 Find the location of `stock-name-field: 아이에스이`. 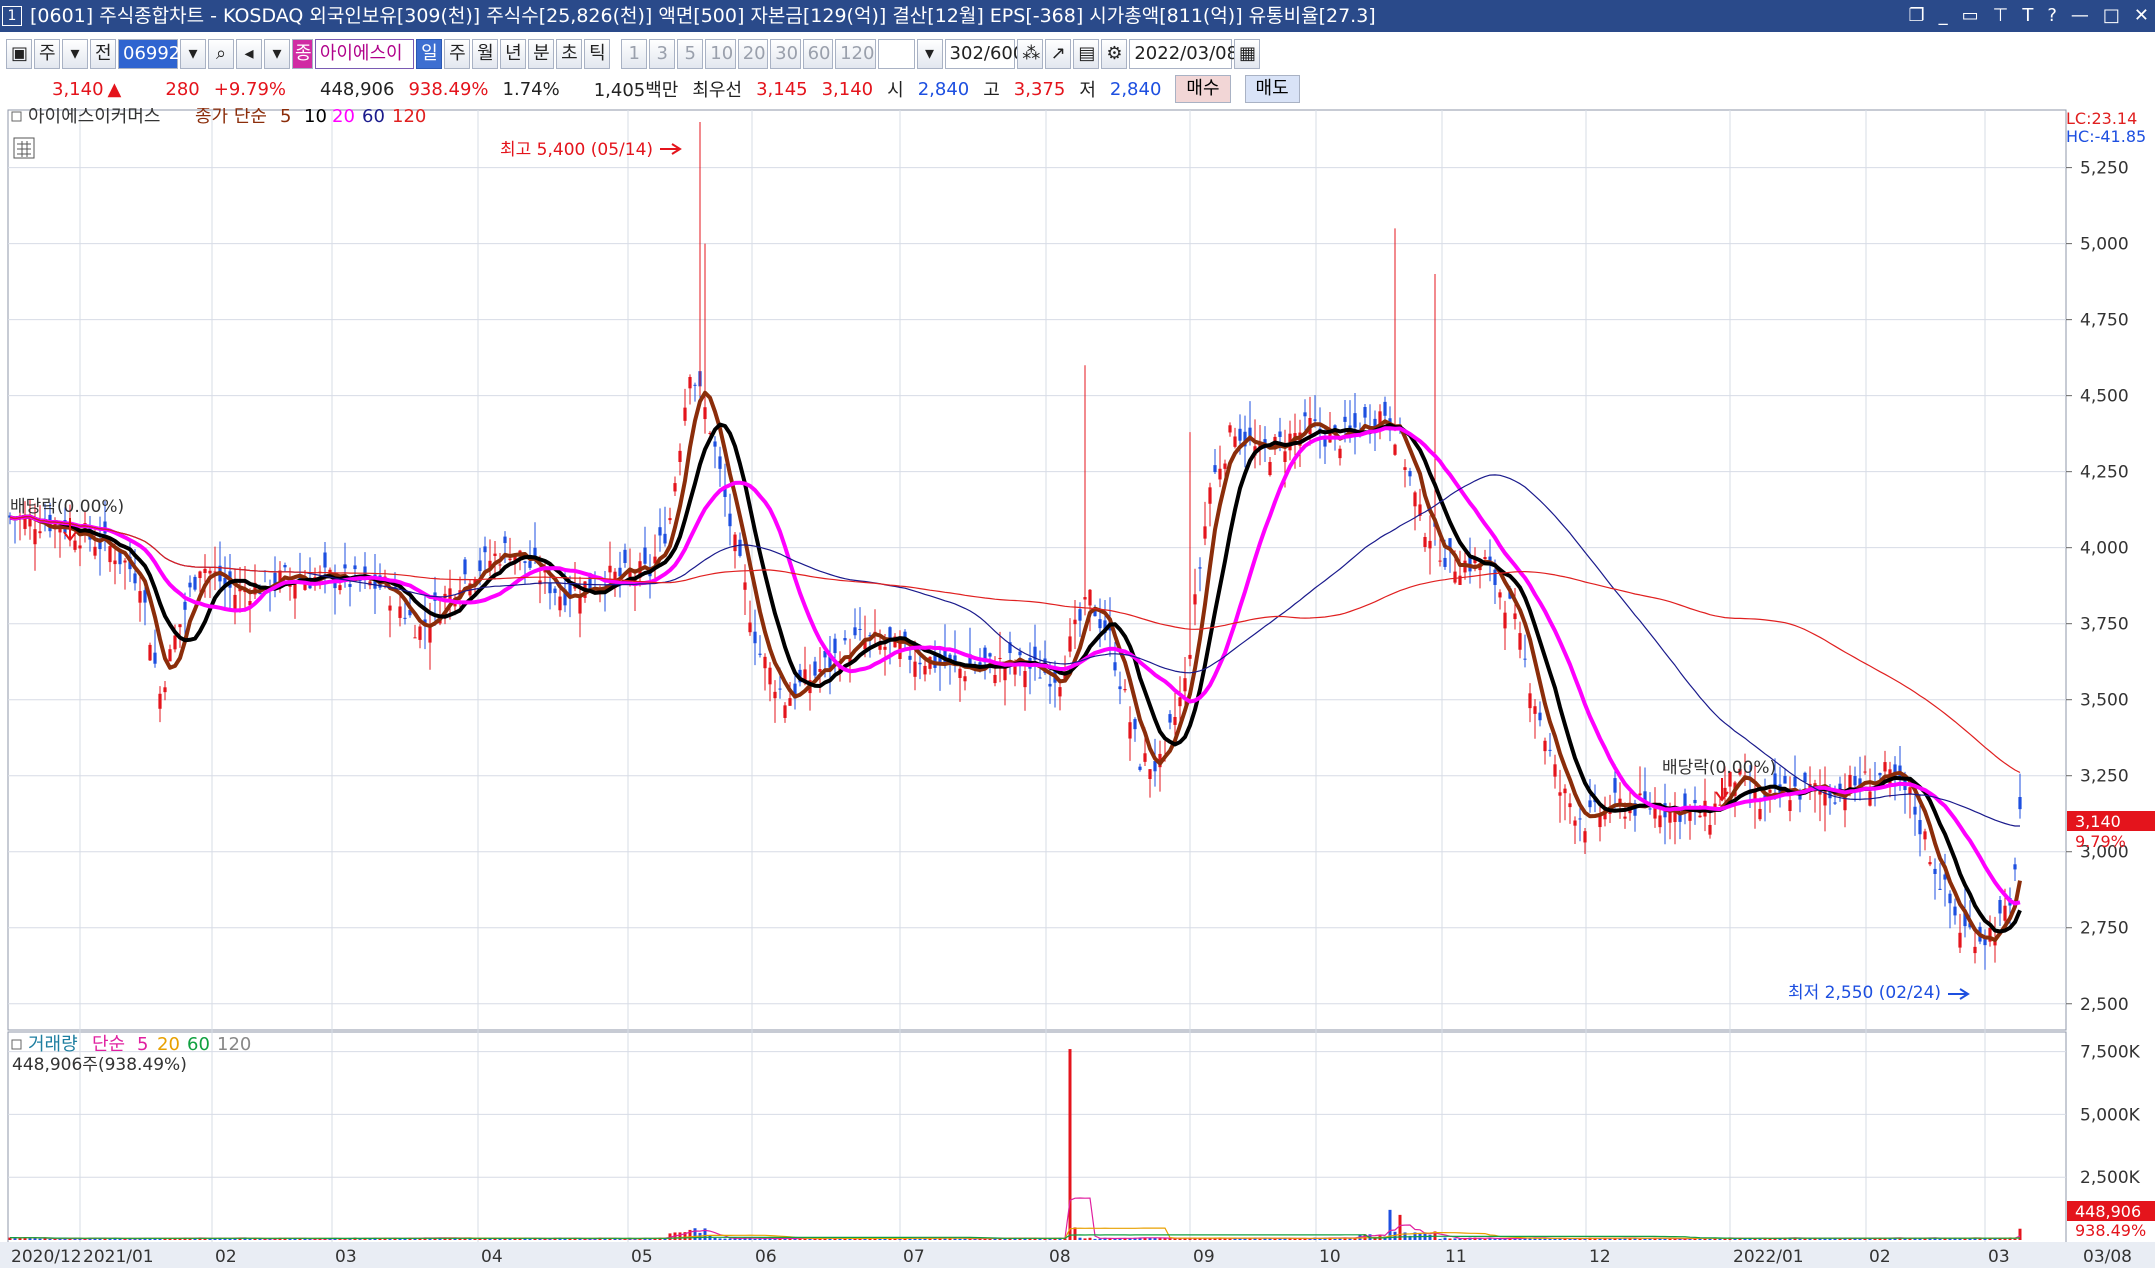

stock-name-field: 아이에스이 is located at coordinates (364, 54).